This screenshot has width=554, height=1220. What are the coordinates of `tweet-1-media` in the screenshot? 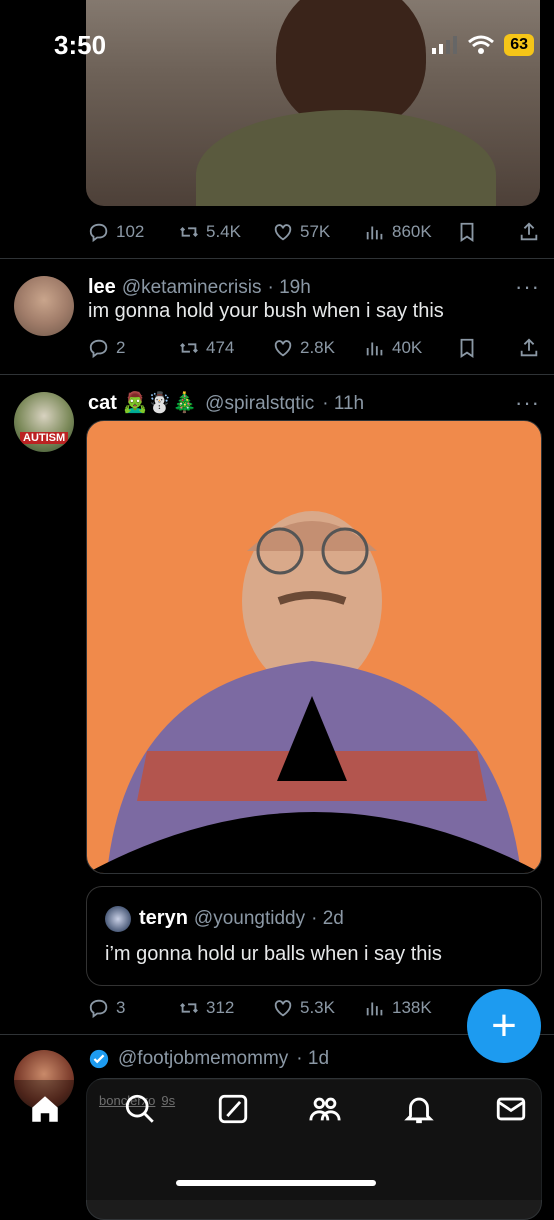 It's located at (313, 103).